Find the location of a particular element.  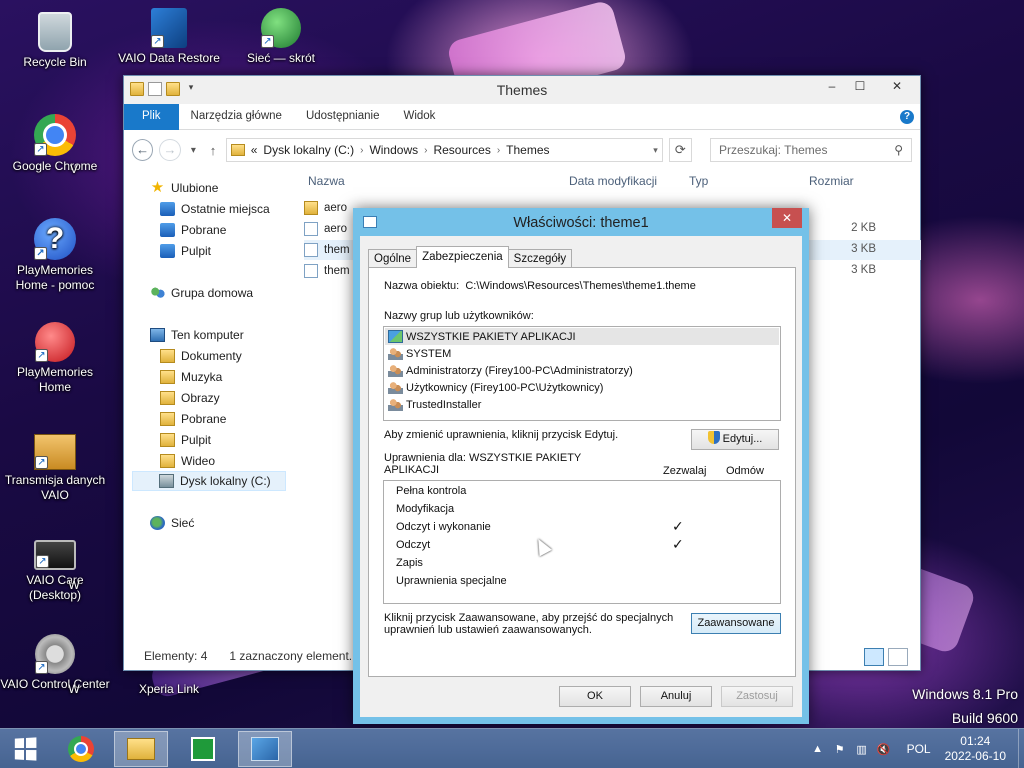

breadcrumb-item: Windows is located at coordinates (393, 150).